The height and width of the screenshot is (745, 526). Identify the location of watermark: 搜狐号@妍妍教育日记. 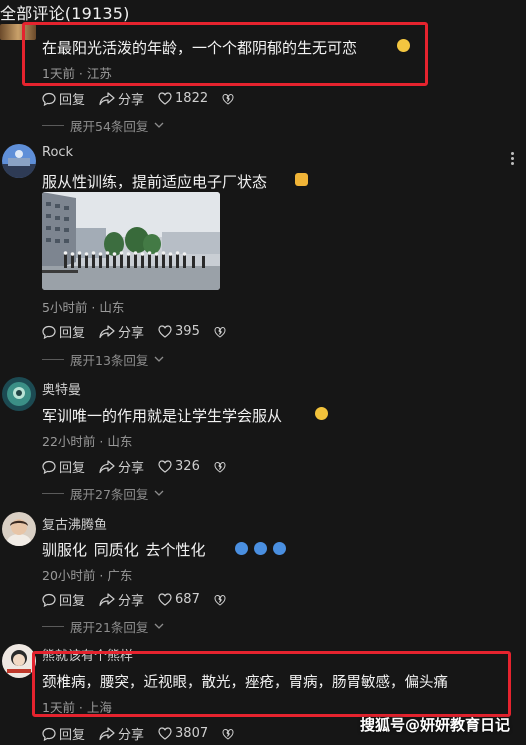
(434, 725).